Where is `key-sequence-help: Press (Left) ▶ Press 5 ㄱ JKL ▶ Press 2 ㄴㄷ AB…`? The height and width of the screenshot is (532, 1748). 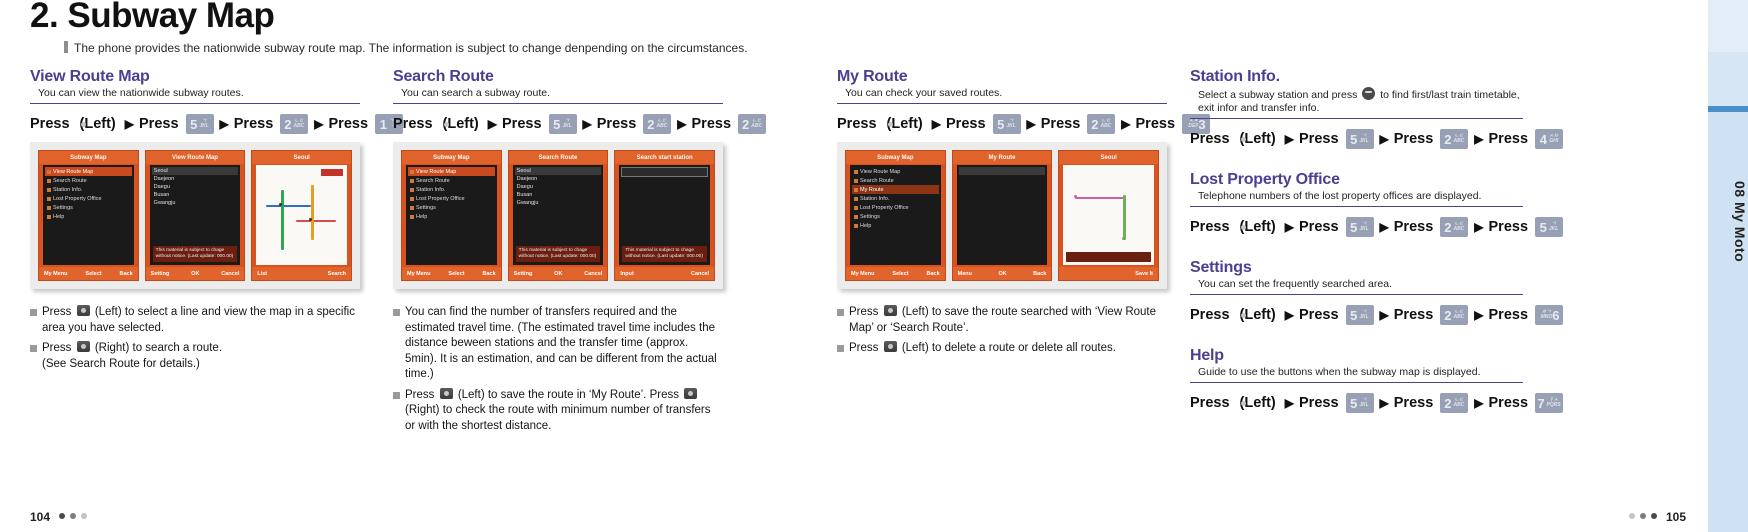 key-sequence-help: Press (Left) ▶ Press 5 ㄱ JKL ▶ Press 2 ㄴㄷ AB… is located at coordinates (1377, 403).